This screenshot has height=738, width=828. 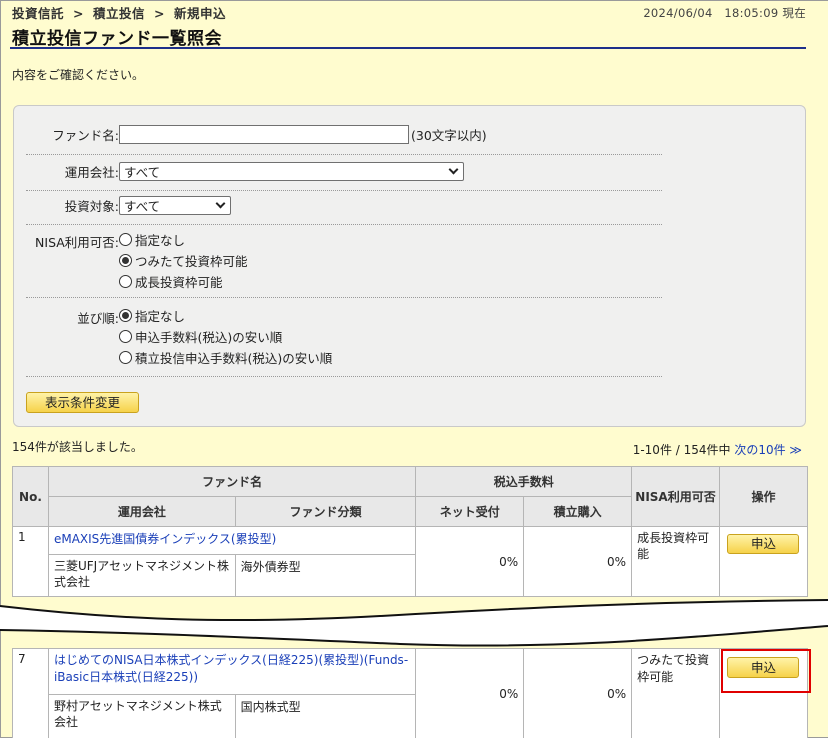 What do you see at coordinates (142, 206) in the screenshot?
I see `target-select-value: すべて` at bounding box center [142, 206].